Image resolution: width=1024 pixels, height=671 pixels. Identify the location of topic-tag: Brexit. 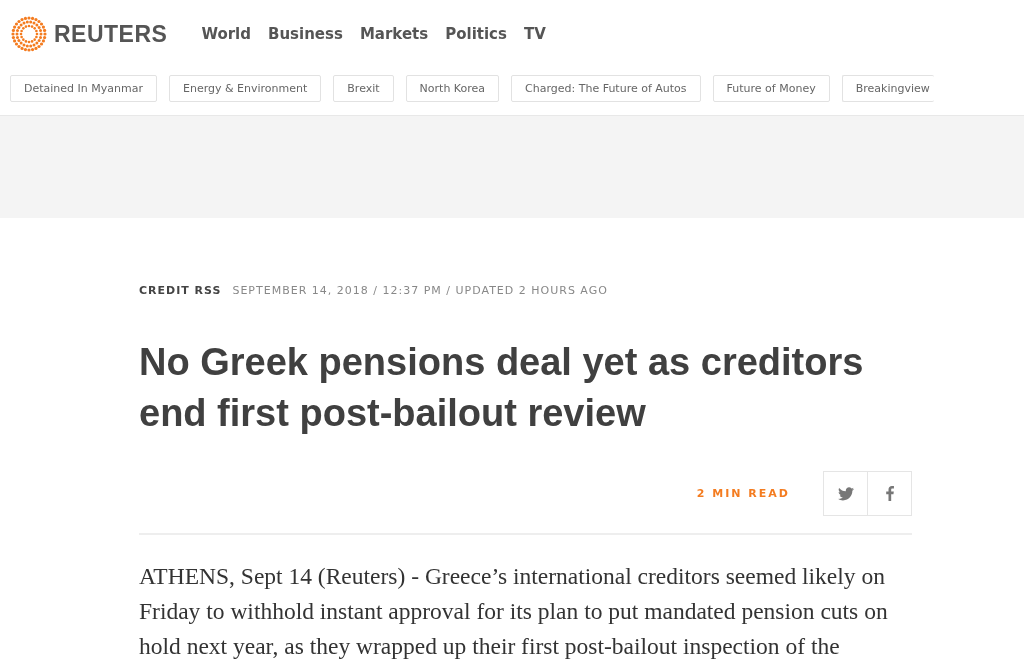
(363, 88).